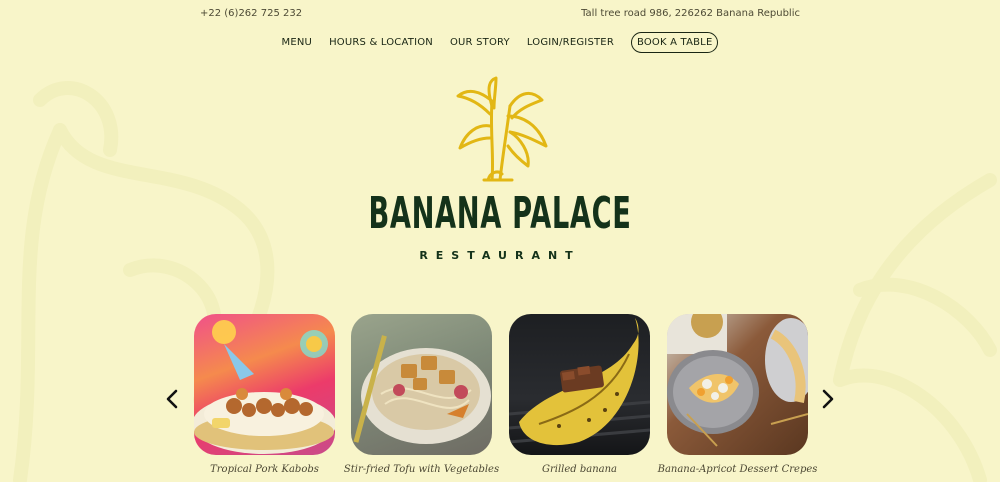  Describe the element at coordinates (251, 13) in the screenshot. I see `phone-number: +22 (6)262 725 232` at that location.